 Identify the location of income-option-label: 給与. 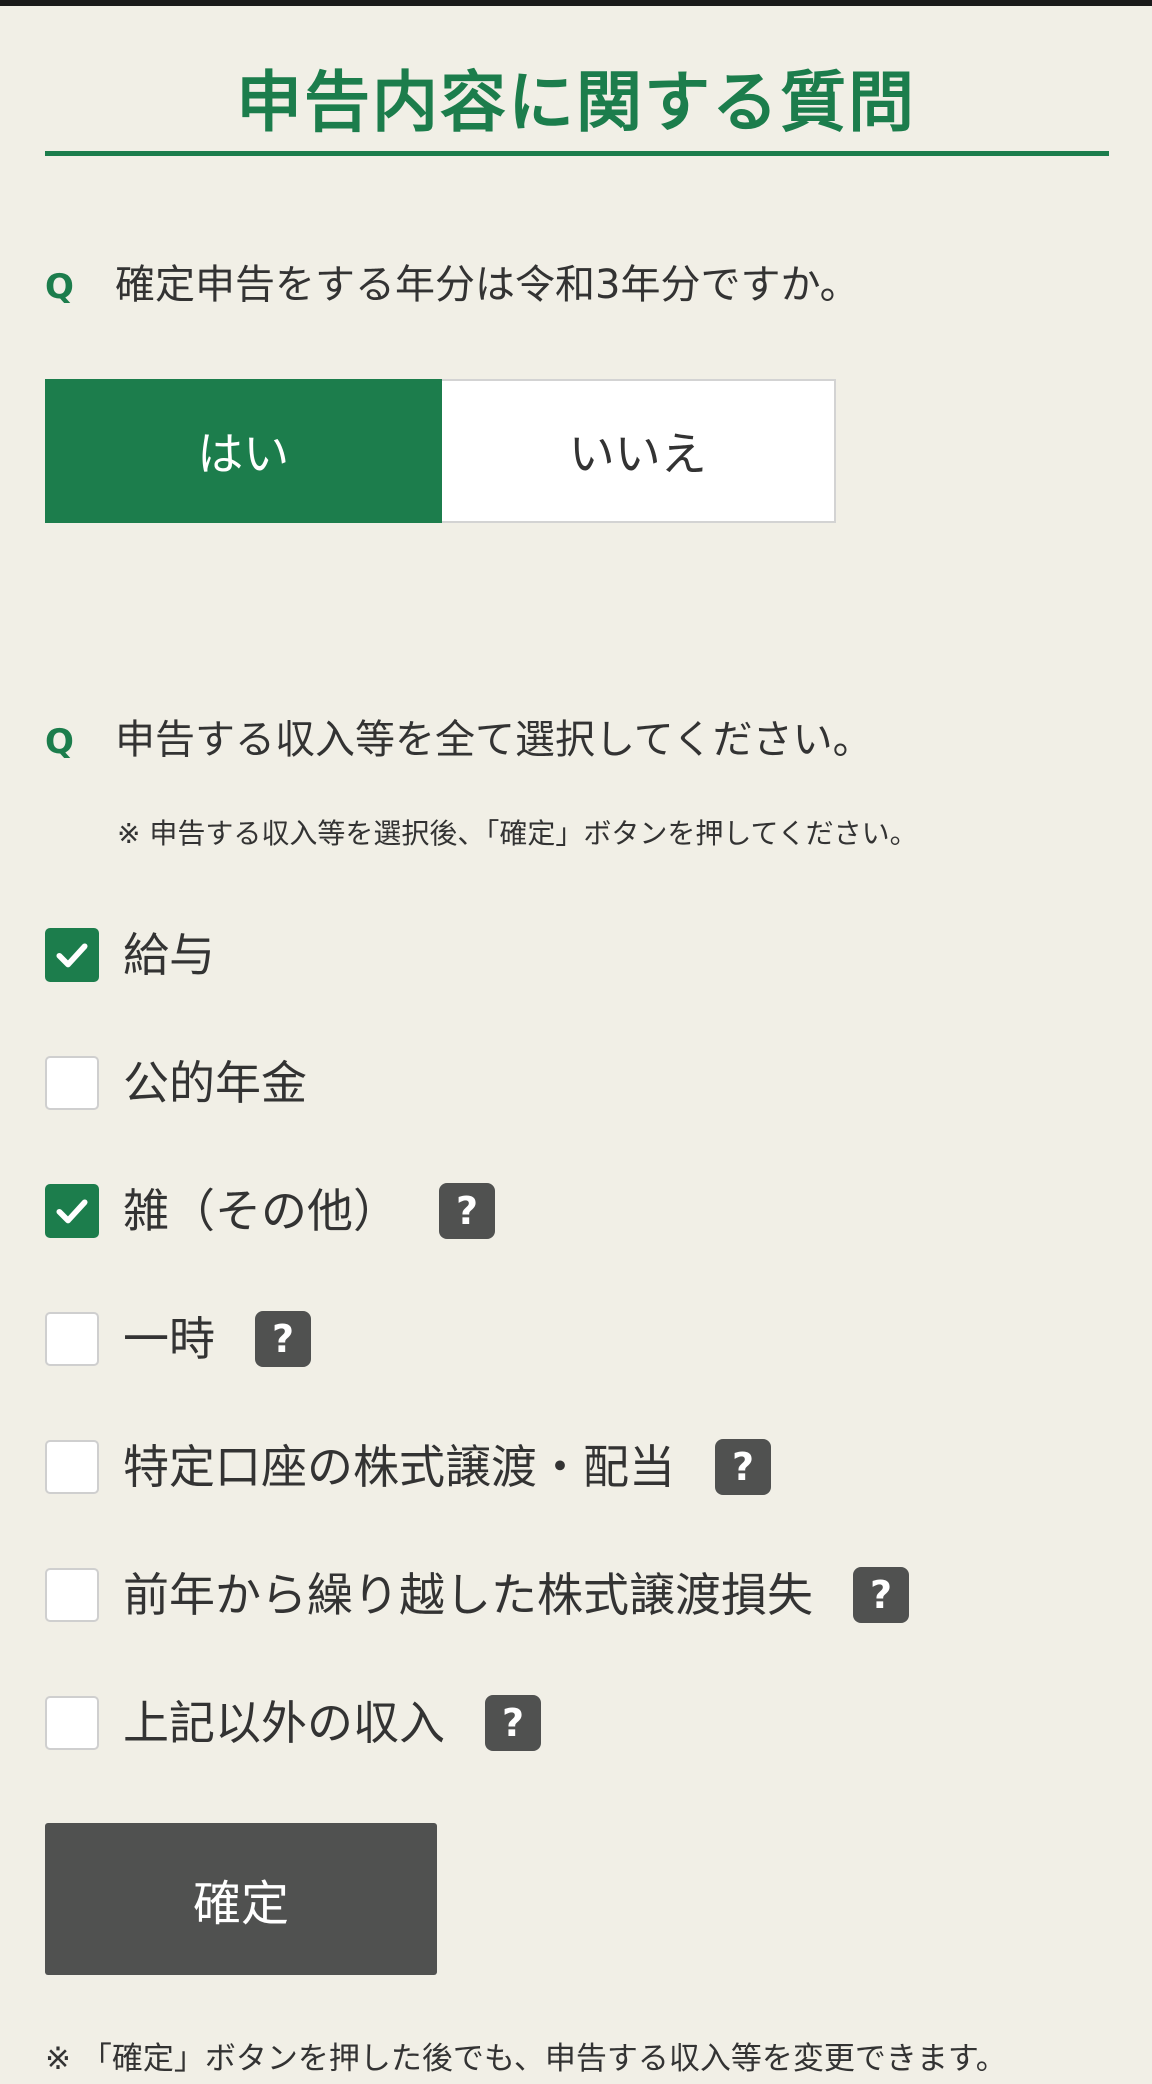
(169, 955).